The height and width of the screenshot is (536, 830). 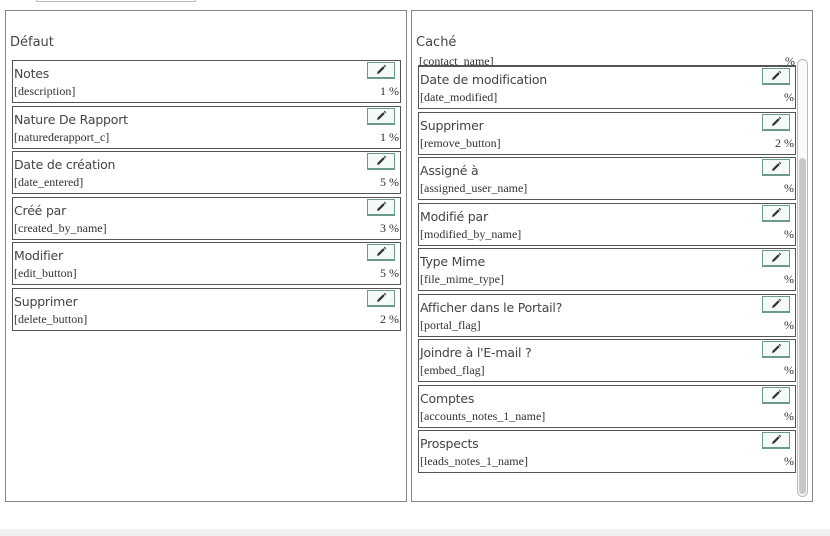 I want to click on field-name: [remove_button], so click(x=460, y=142).